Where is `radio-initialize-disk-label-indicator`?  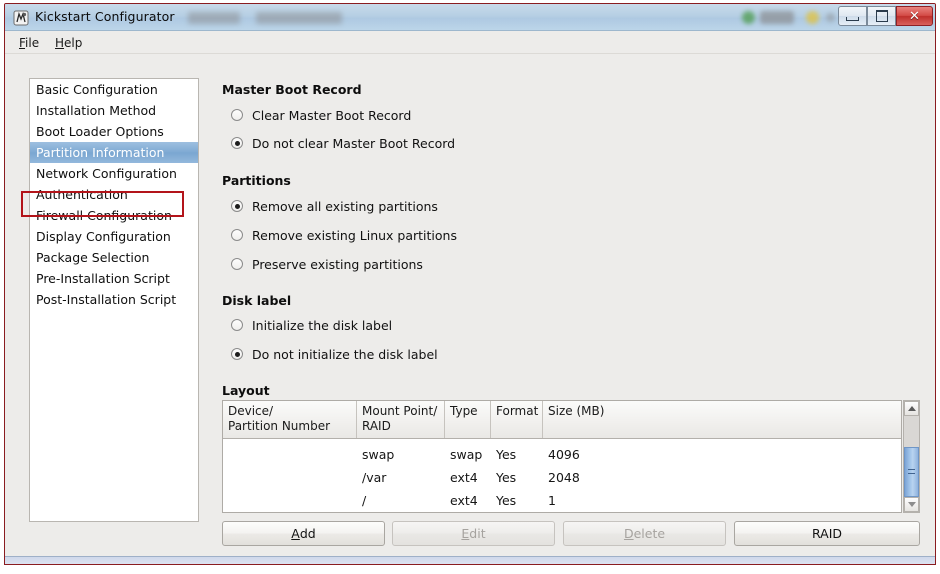
radio-initialize-disk-label-indicator is located at coordinates (237, 325).